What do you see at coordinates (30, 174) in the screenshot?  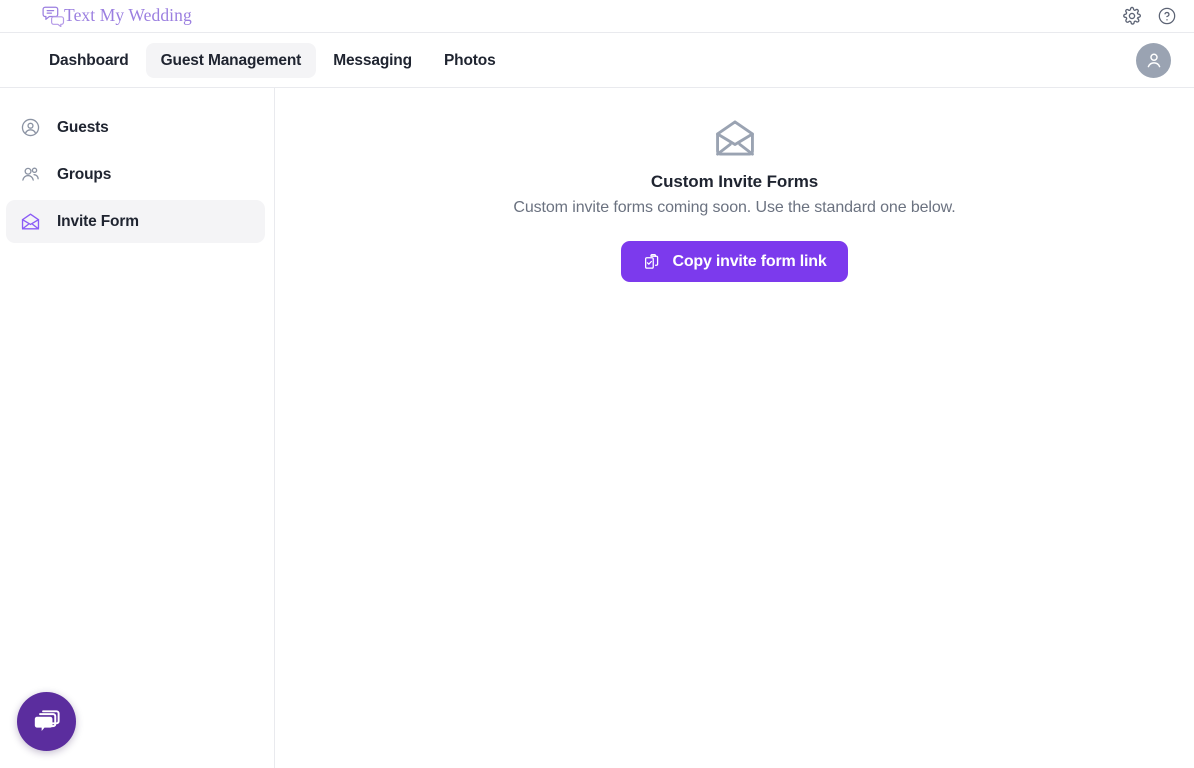 I see `users-icon` at bounding box center [30, 174].